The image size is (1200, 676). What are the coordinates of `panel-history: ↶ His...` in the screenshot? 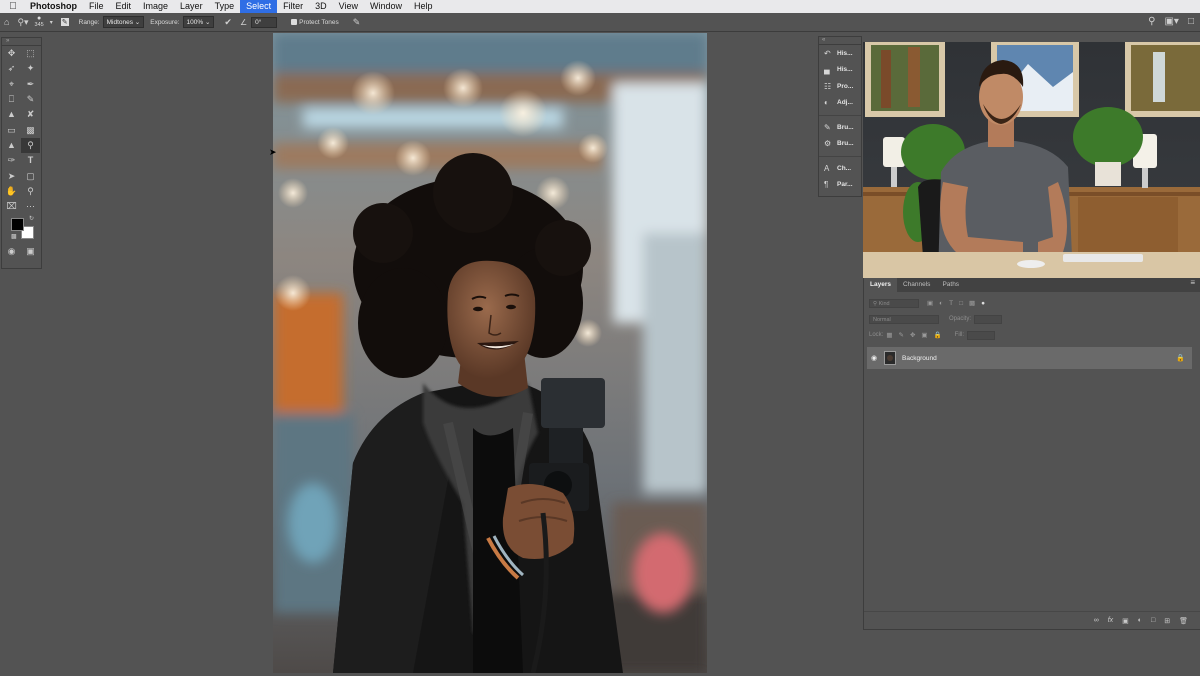 It's located at (840, 53).